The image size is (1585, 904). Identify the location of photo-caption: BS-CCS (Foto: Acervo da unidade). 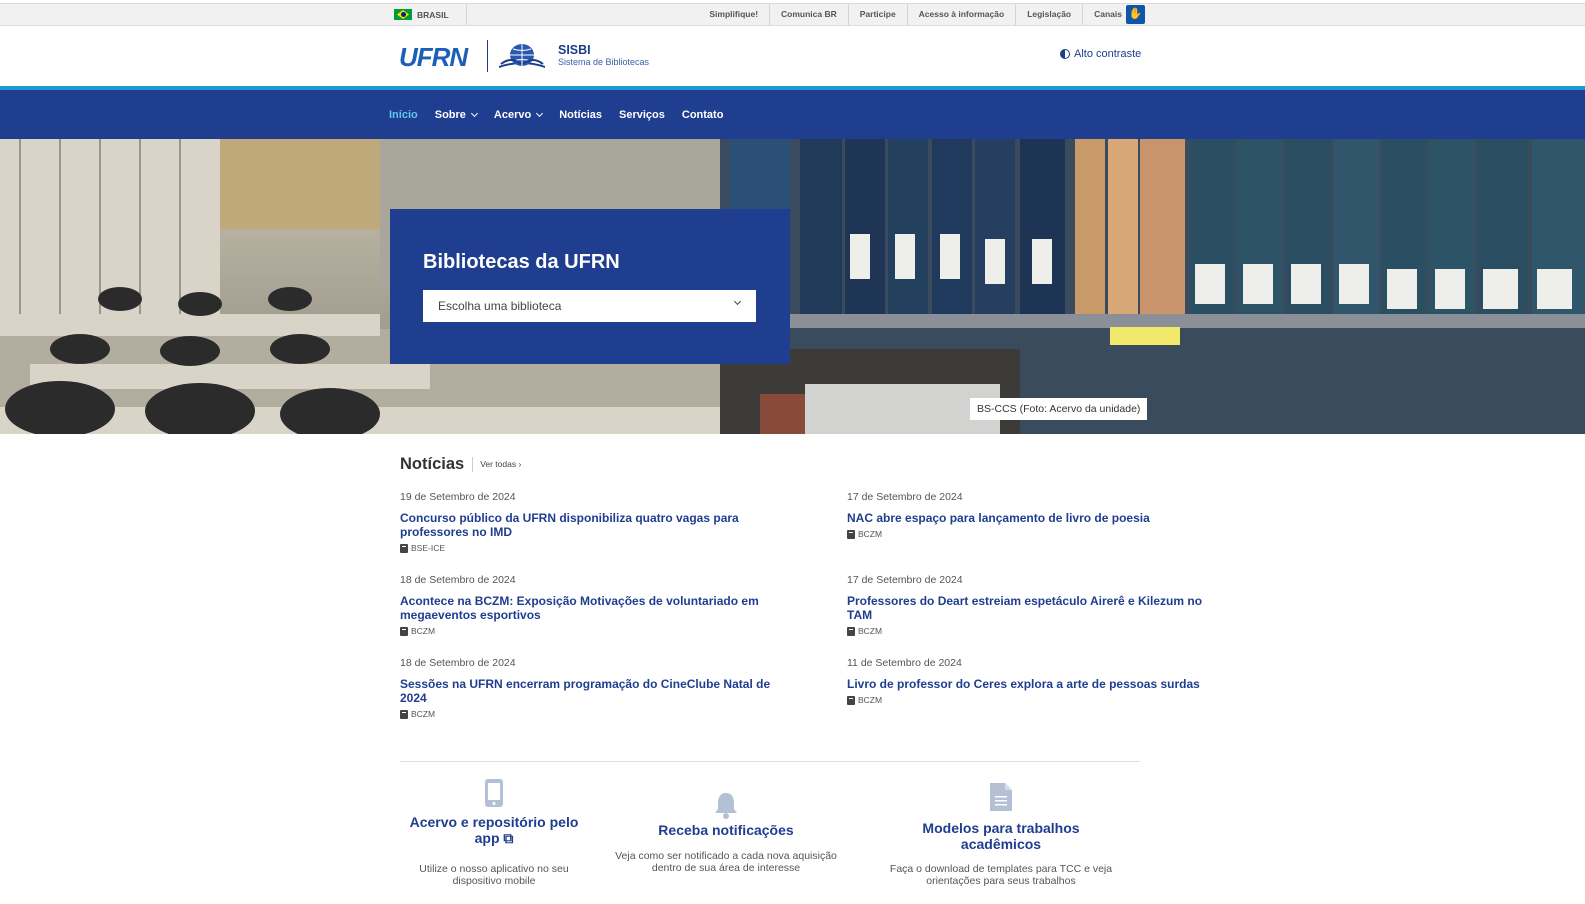
(1059, 409).